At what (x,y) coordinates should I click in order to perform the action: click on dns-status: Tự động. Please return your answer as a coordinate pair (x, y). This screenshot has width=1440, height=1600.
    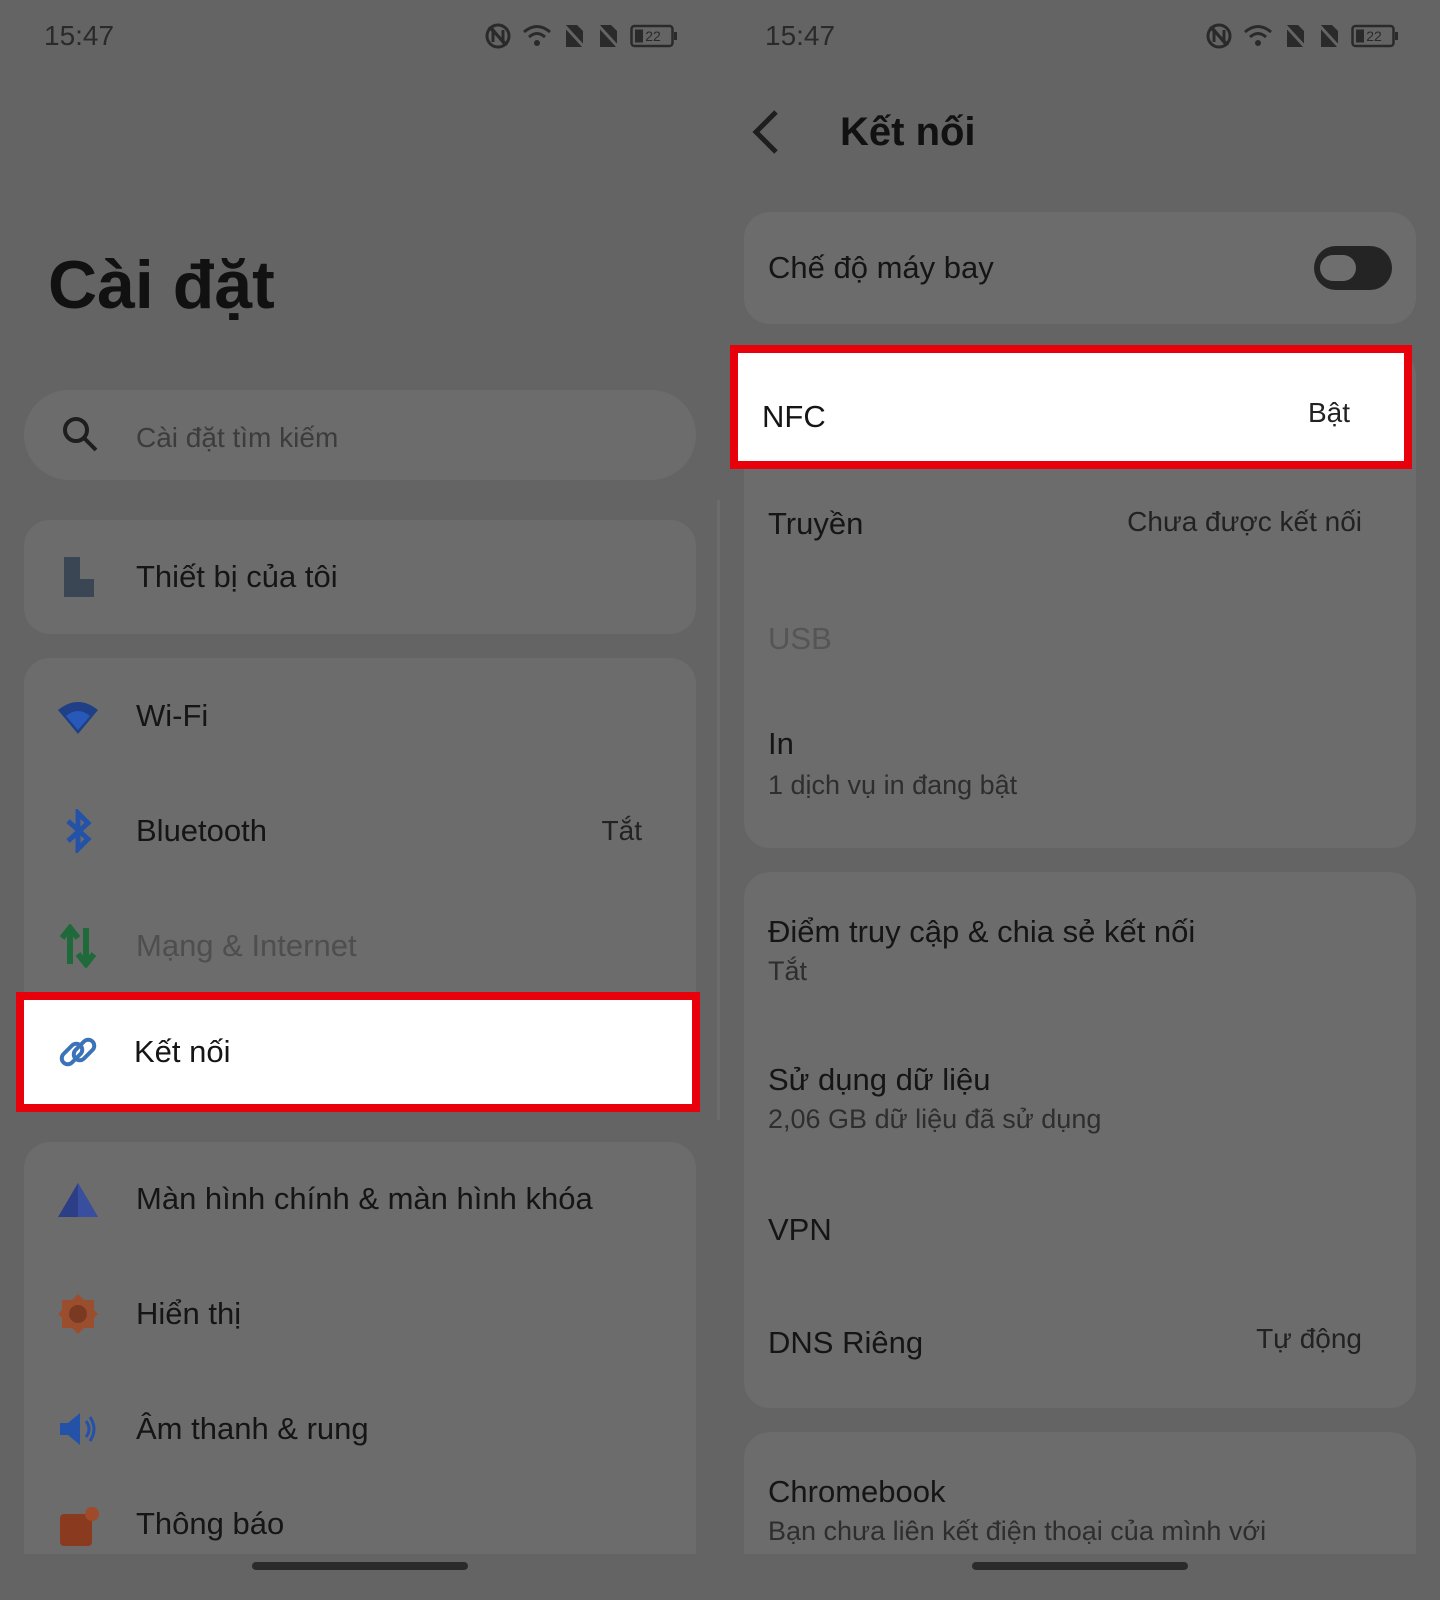
    Looking at the image, I should click on (1309, 1338).